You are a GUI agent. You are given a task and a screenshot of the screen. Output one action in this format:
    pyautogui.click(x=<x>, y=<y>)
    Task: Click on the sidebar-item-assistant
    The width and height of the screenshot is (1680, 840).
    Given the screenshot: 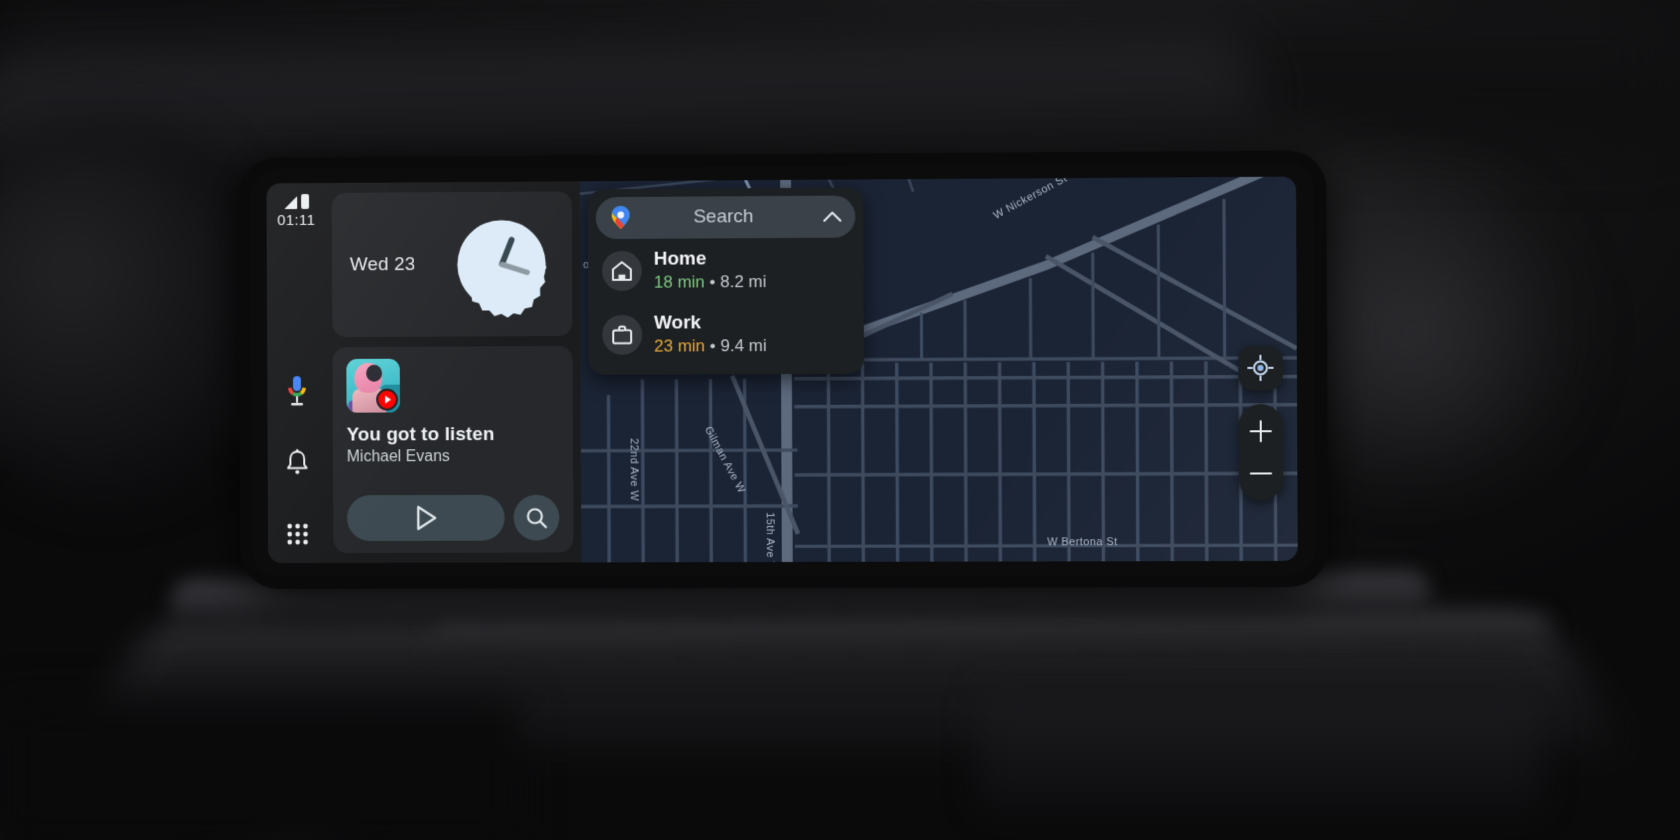 What is the action you would take?
    pyautogui.click(x=297, y=391)
    